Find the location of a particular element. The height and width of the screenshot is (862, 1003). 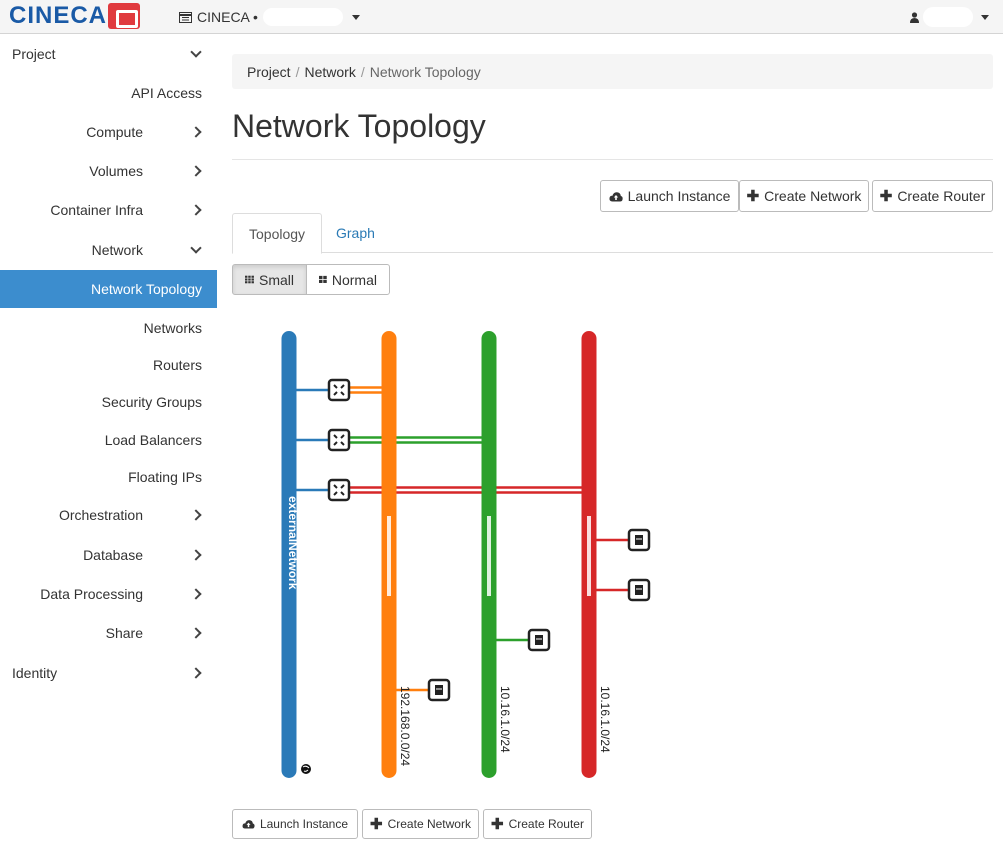

create-network-button-bottom: ✚ Create Network is located at coordinates (420, 824).